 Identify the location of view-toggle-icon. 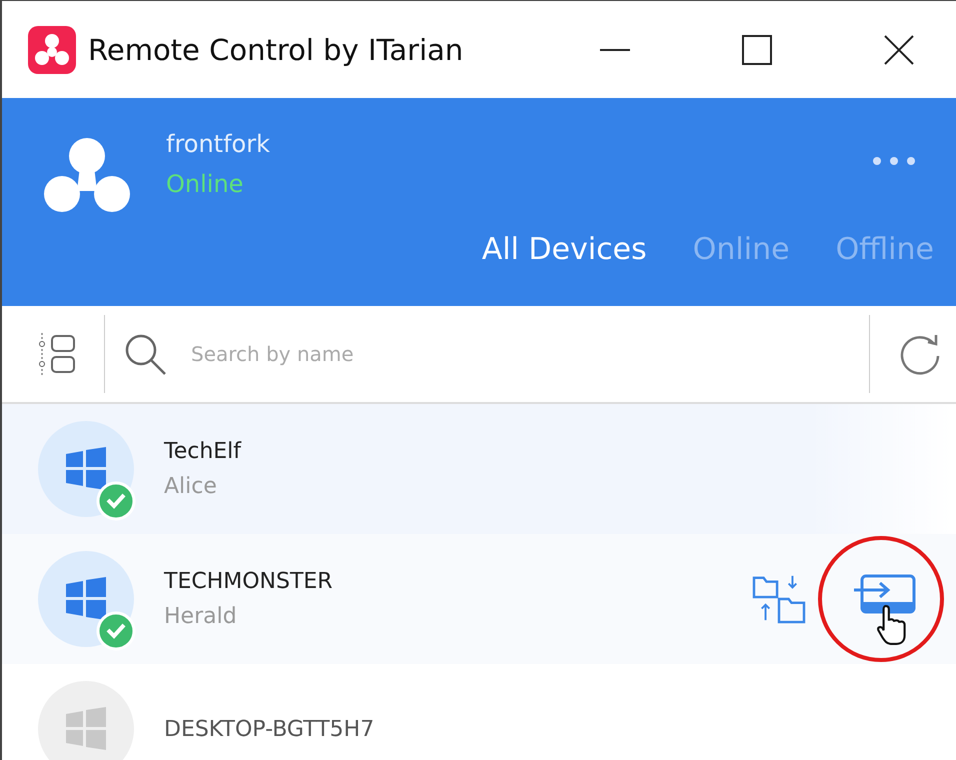
(58, 354).